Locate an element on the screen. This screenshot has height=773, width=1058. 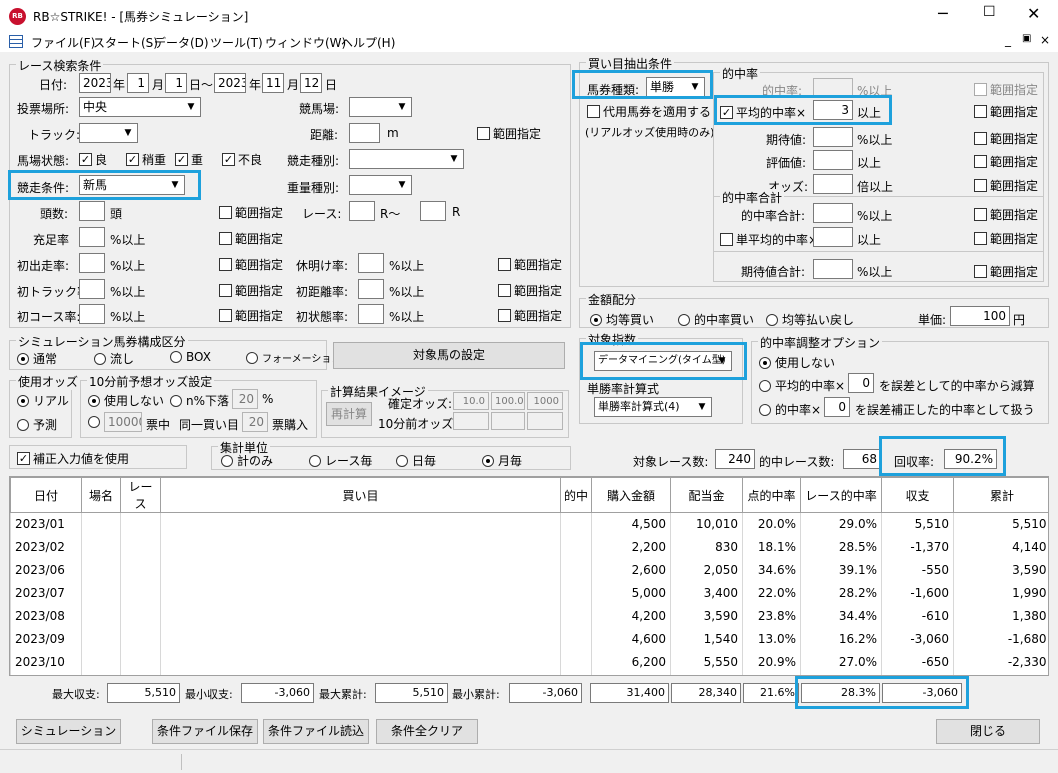
fill-range-check: 範囲指定 is located at coordinates (251, 238).